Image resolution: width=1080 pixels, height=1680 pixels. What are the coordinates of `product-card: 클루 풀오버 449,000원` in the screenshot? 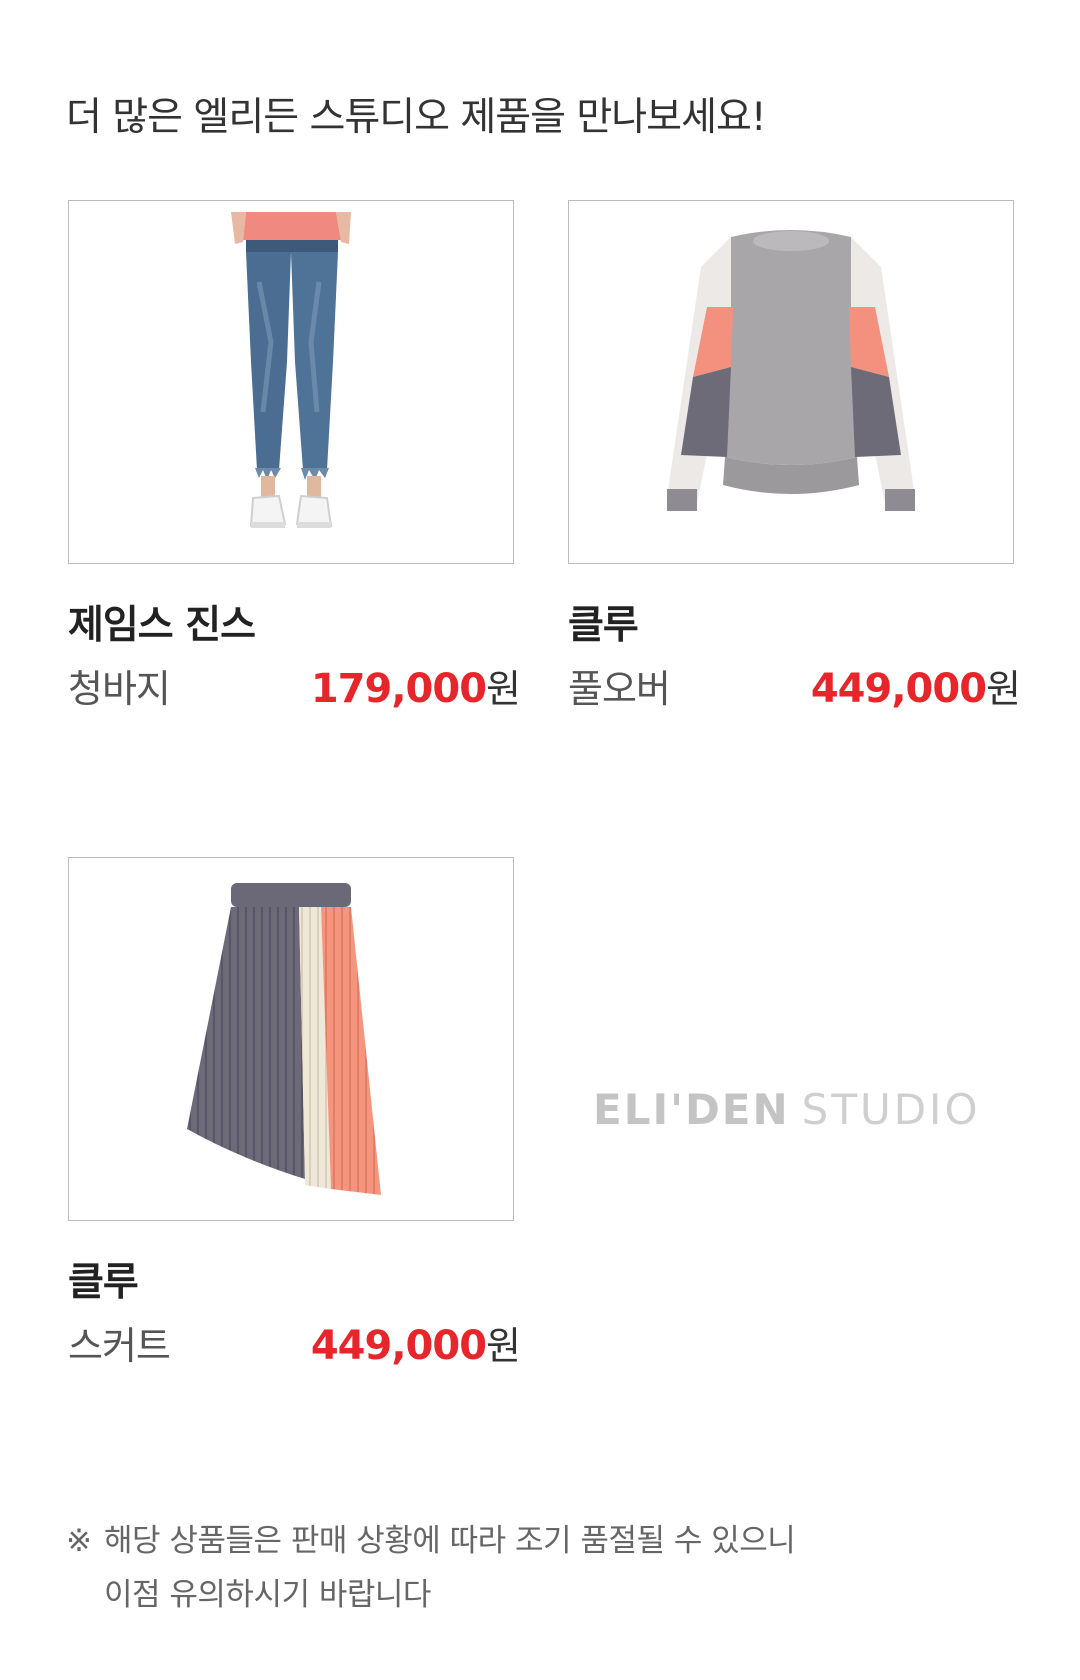 It's located at (794, 456).